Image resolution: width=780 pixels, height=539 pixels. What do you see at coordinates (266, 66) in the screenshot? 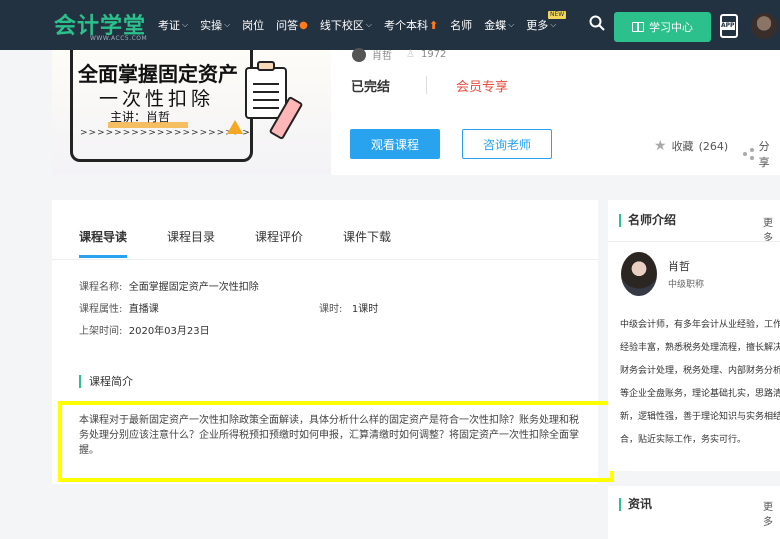
I see `clip-icon` at bounding box center [266, 66].